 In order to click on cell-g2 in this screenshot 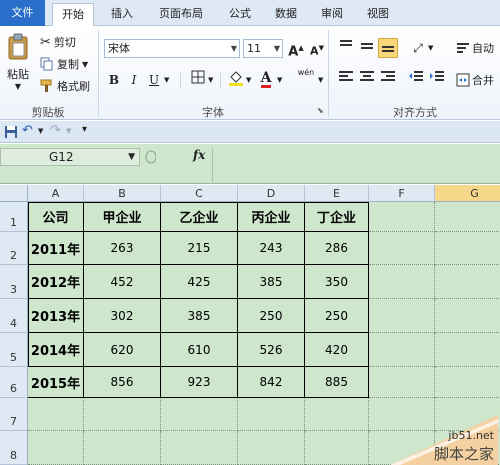, I will do `click(467, 248)`.